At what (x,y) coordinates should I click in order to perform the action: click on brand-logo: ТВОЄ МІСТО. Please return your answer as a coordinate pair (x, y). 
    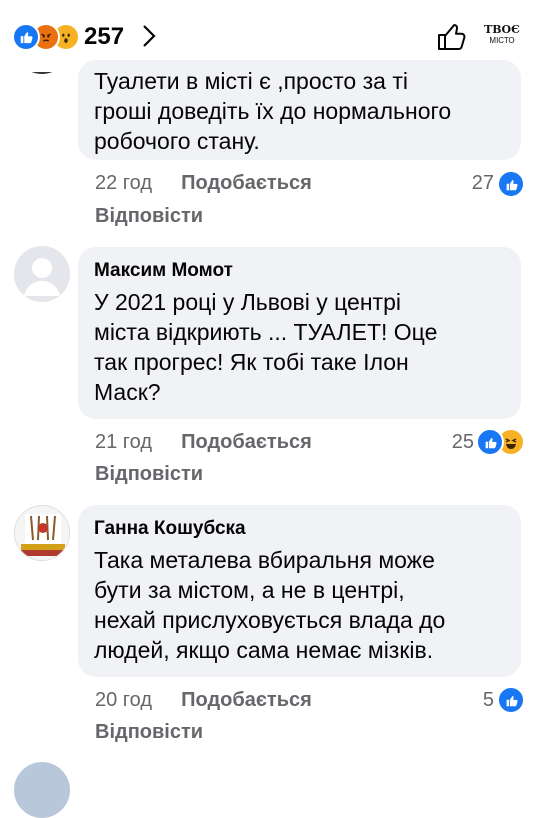
    Looking at the image, I should click on (502, 34).